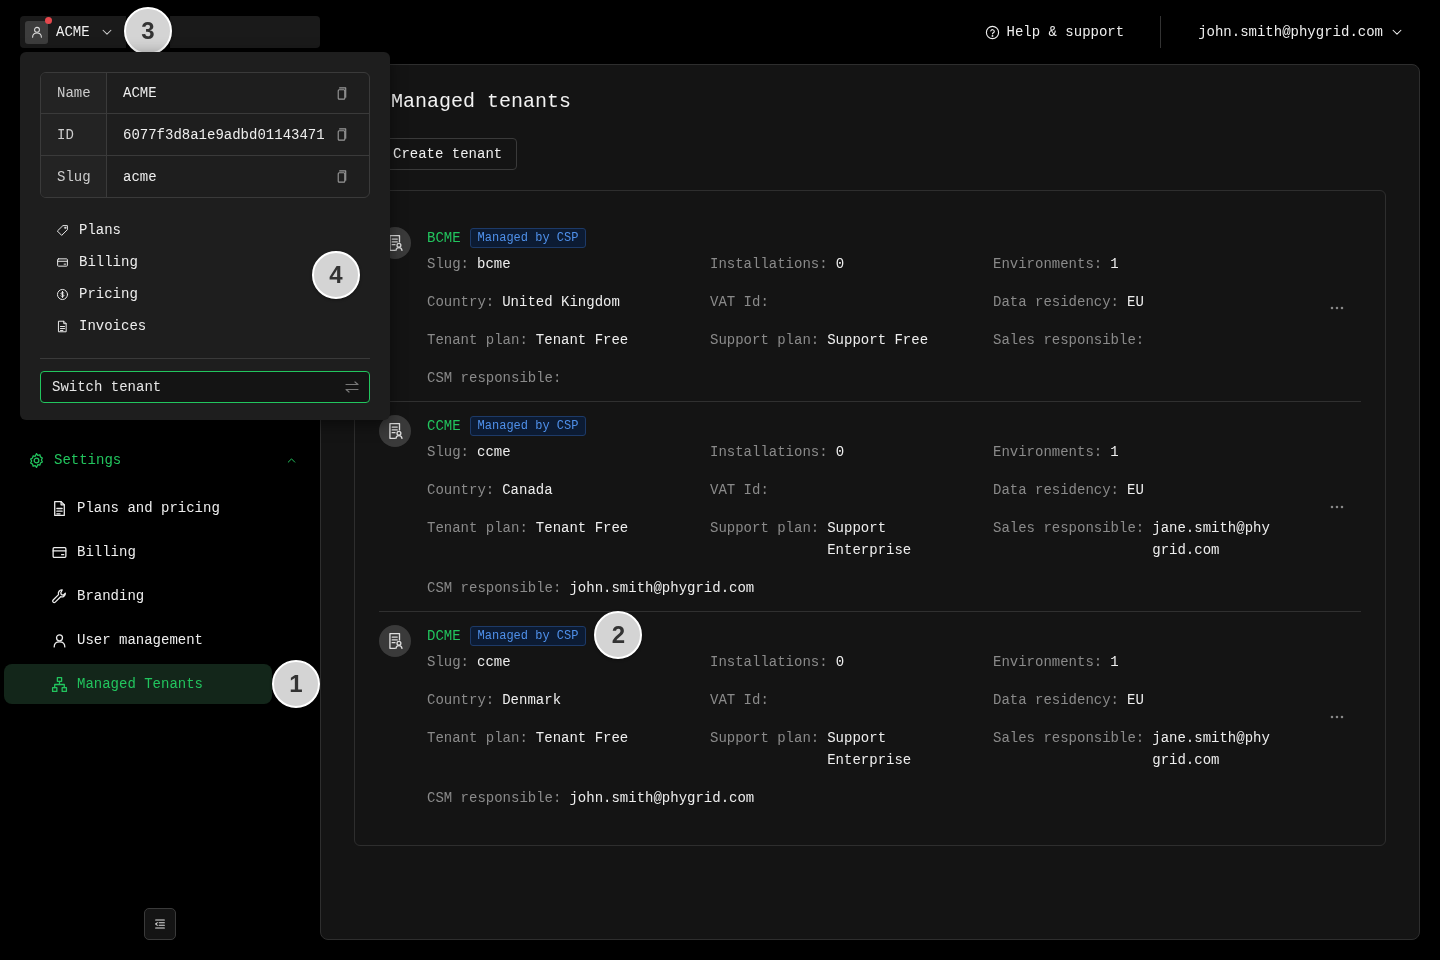 This screenshot has height=960, width=1440. What do you see at coordinates (618, 635) in the screenshot?
I see `callout-marker: 2` at bounding box center [618, 635].